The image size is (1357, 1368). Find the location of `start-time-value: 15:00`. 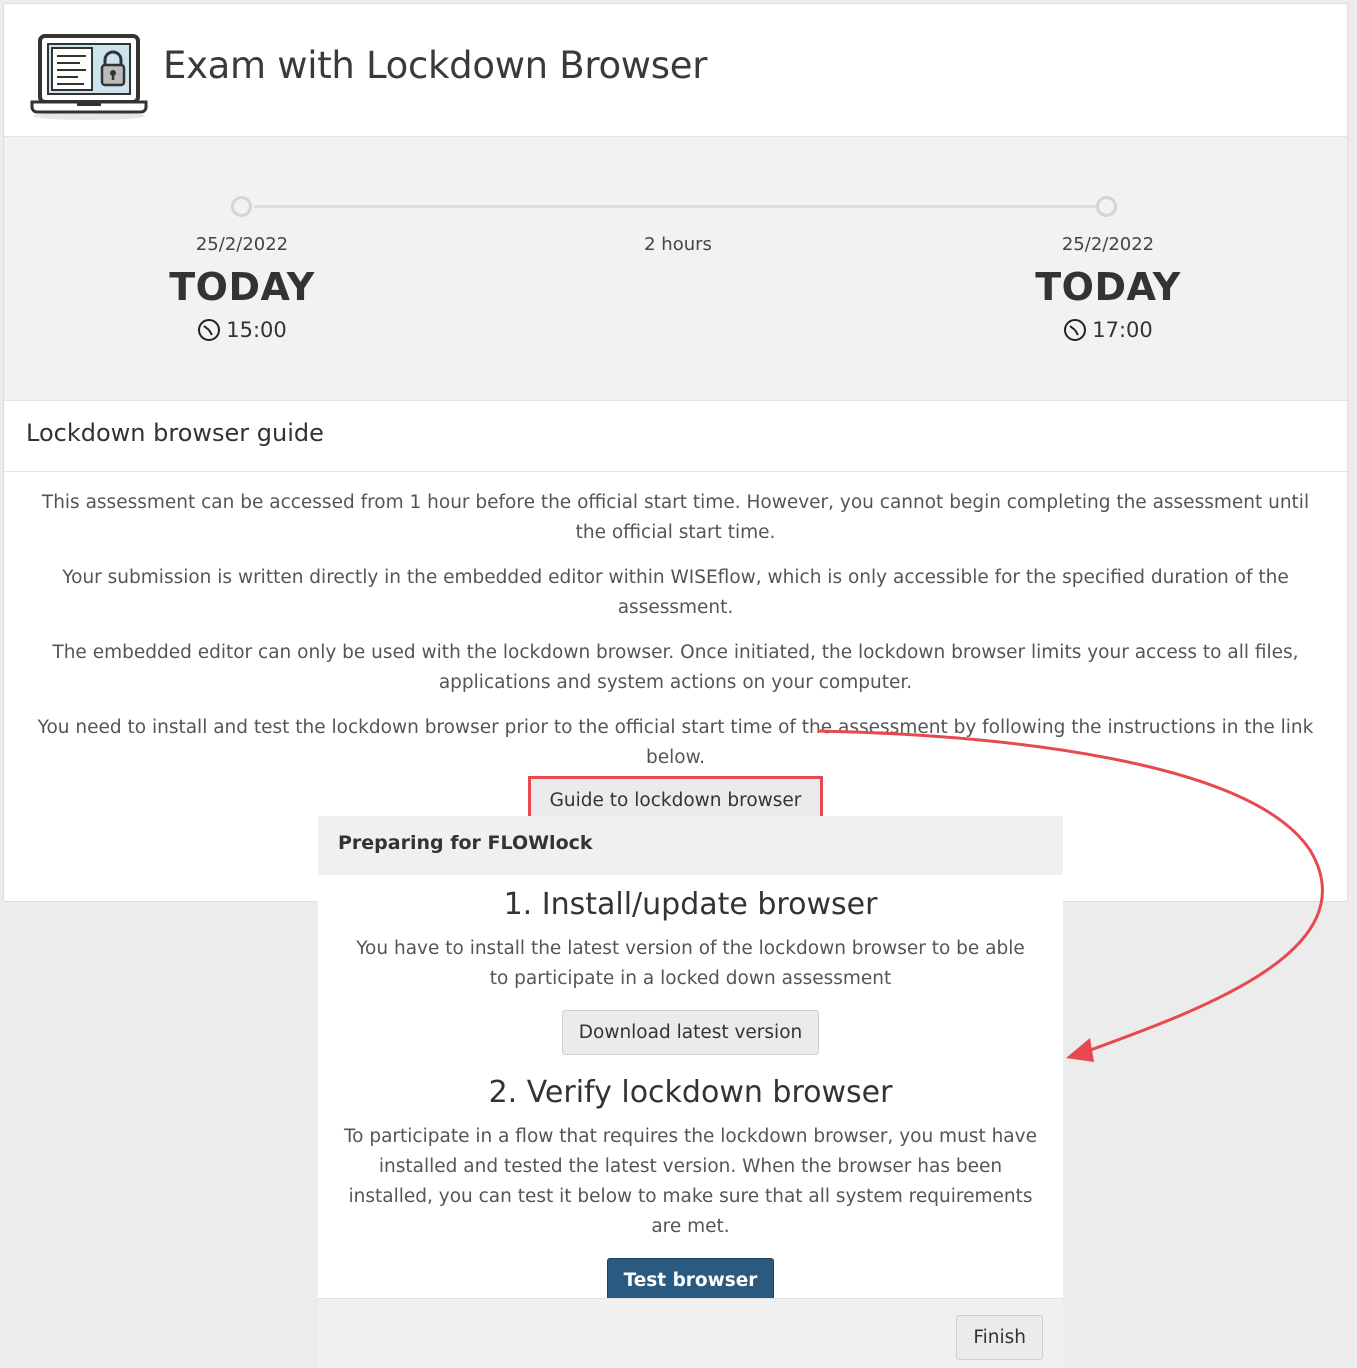

start-time-value: 15:00 is located at coordinates (256, 330).